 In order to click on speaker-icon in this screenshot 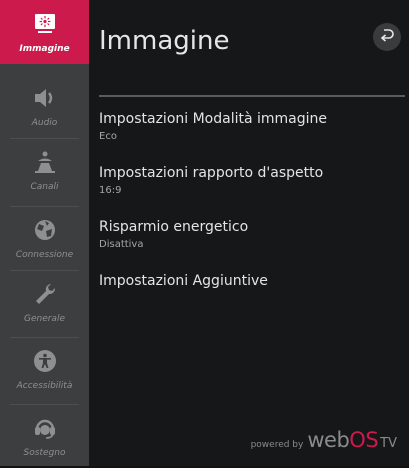, I will do `click(45, 98)`.